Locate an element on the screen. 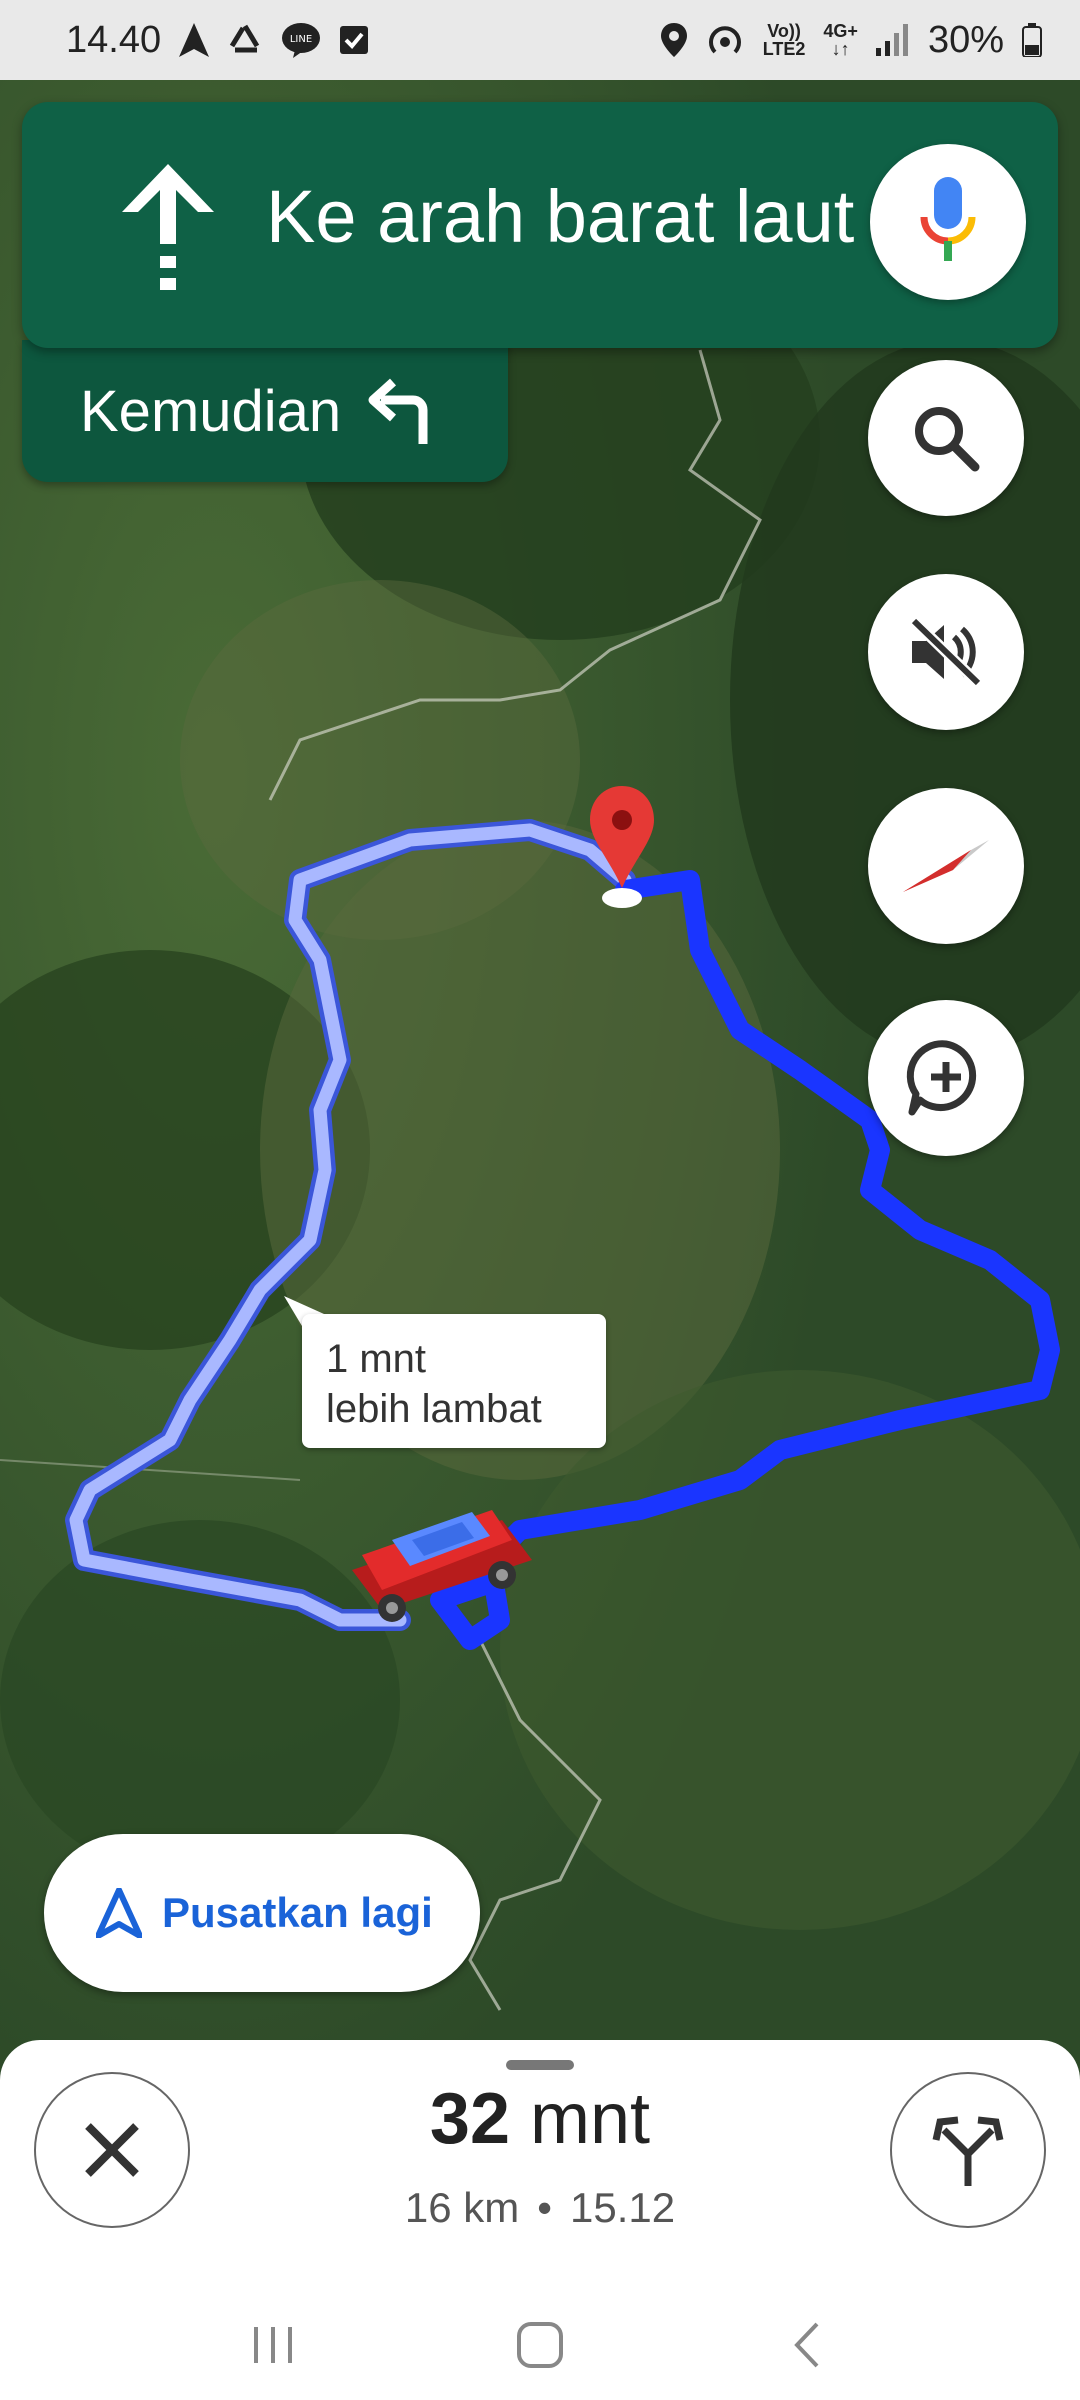 The width and height of the screenshot is (1080, 2400). status-bar-left: 14.40 LINE is located at coordinates (217, 40).